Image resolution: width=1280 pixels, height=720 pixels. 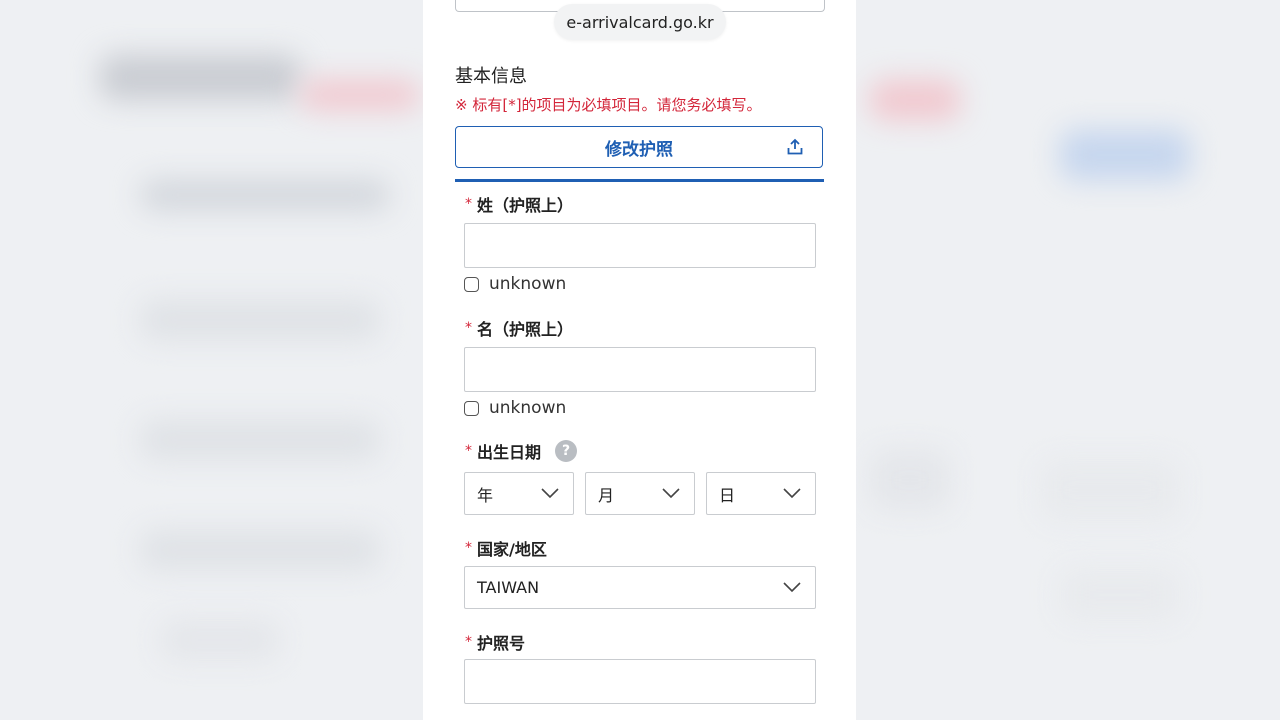 What do you see at coordinates (525, 329) in the screenshot?
I see `given-name-label-text: 名（护照上）` at bounding box center [525, 329].